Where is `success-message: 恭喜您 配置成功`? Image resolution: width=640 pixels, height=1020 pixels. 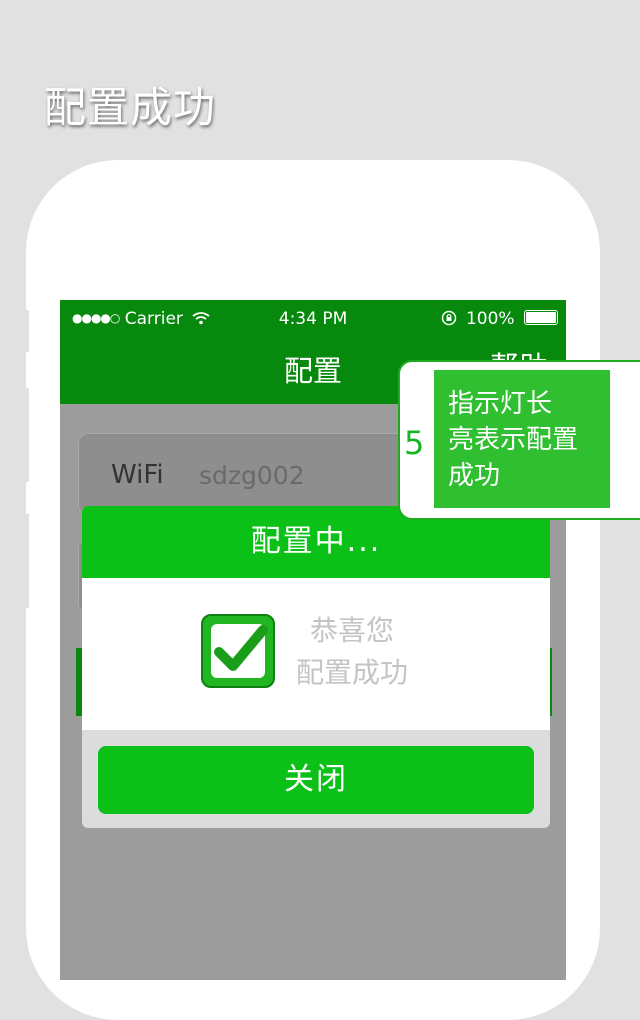 success-message: 恭喜您 配置成功 is located at coordinates (352, 652).